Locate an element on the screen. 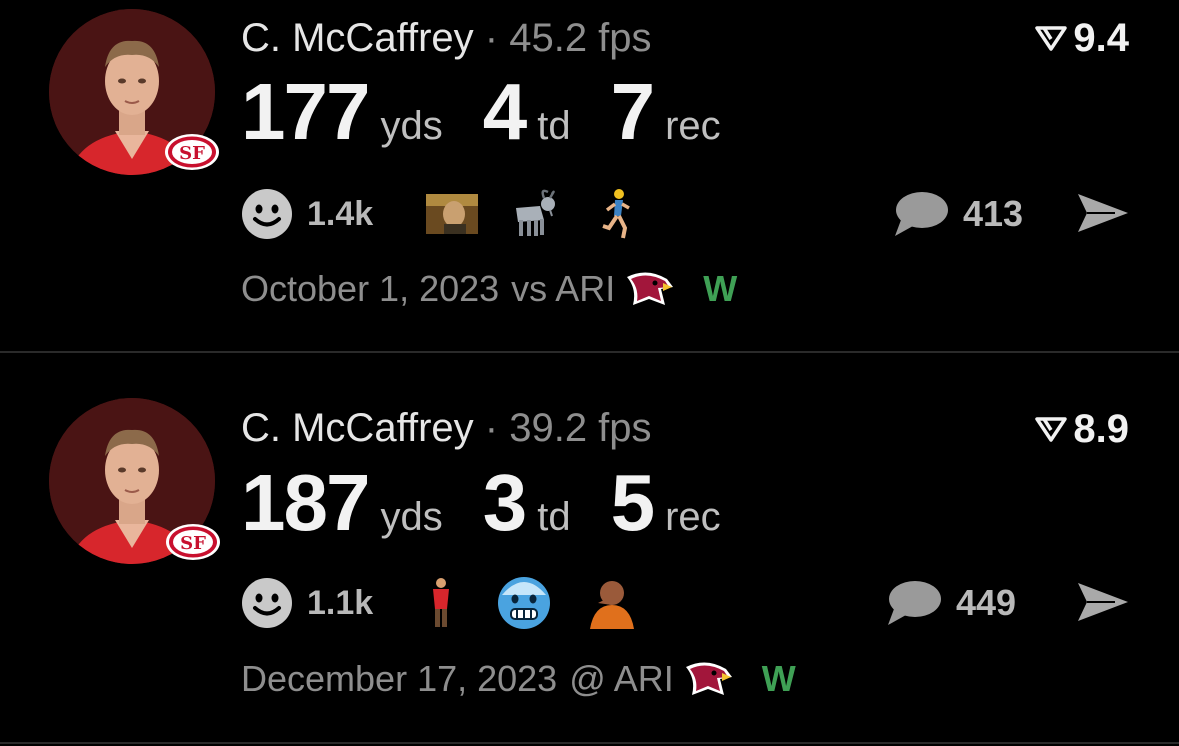 This screenshot has width=1179, height=746. reaction-count: 1.1k is located at coordinates (340, 602).